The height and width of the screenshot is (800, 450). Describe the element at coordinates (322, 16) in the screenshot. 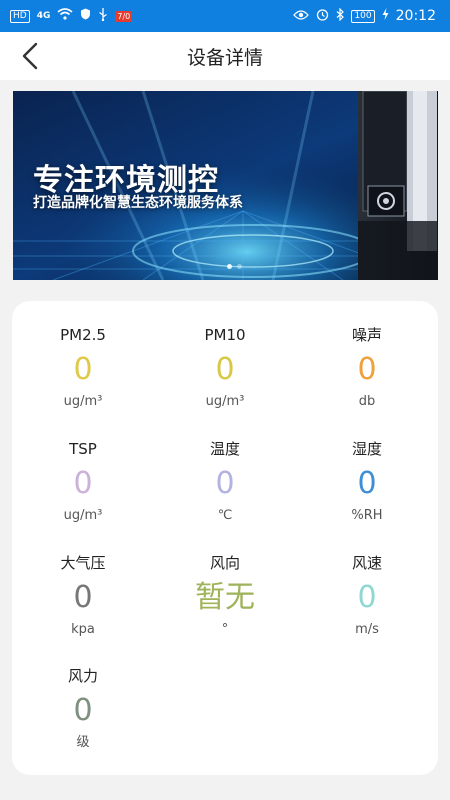

I see `alarm-icon` at that location.